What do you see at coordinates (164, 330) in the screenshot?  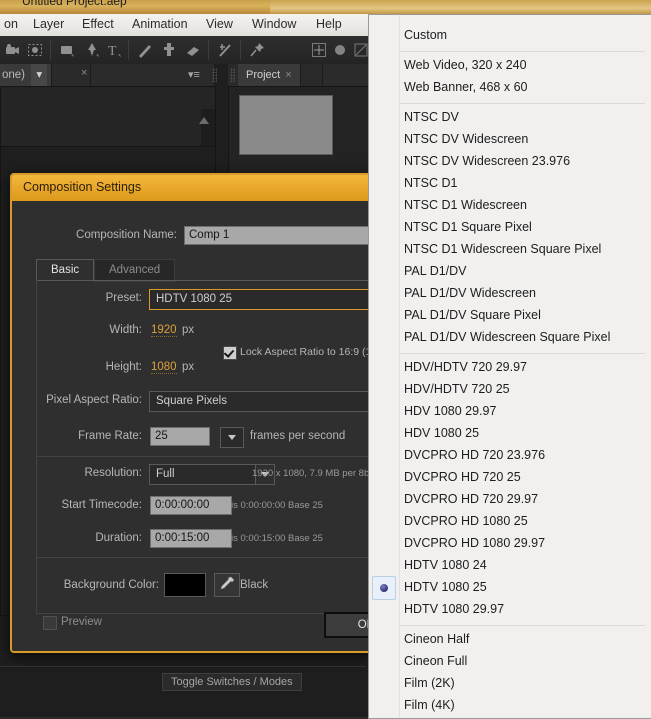 I see `width-value: 1920` at bounding box center [164, 330].